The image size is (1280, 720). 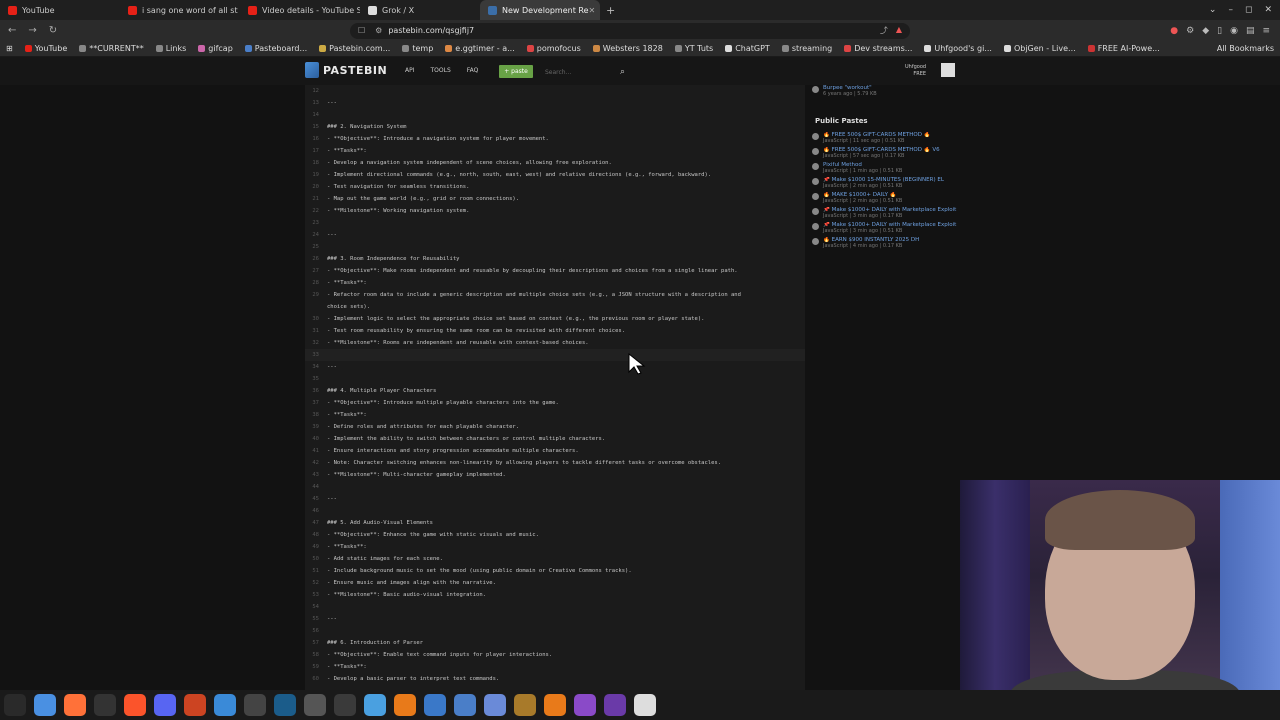 I want to click on shield-icon, so click(x=225, y=705).